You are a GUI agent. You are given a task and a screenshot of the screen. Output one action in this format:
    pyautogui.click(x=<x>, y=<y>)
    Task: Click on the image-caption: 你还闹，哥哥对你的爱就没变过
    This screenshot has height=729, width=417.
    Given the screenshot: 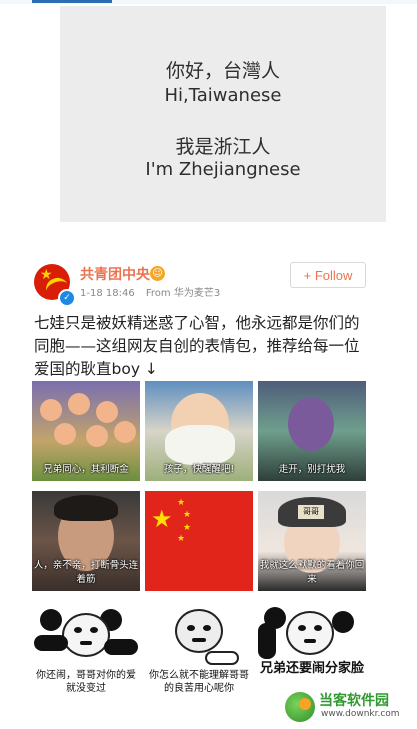 What is the action you would take?
    pyautogui.click(x=86, y=682)
    